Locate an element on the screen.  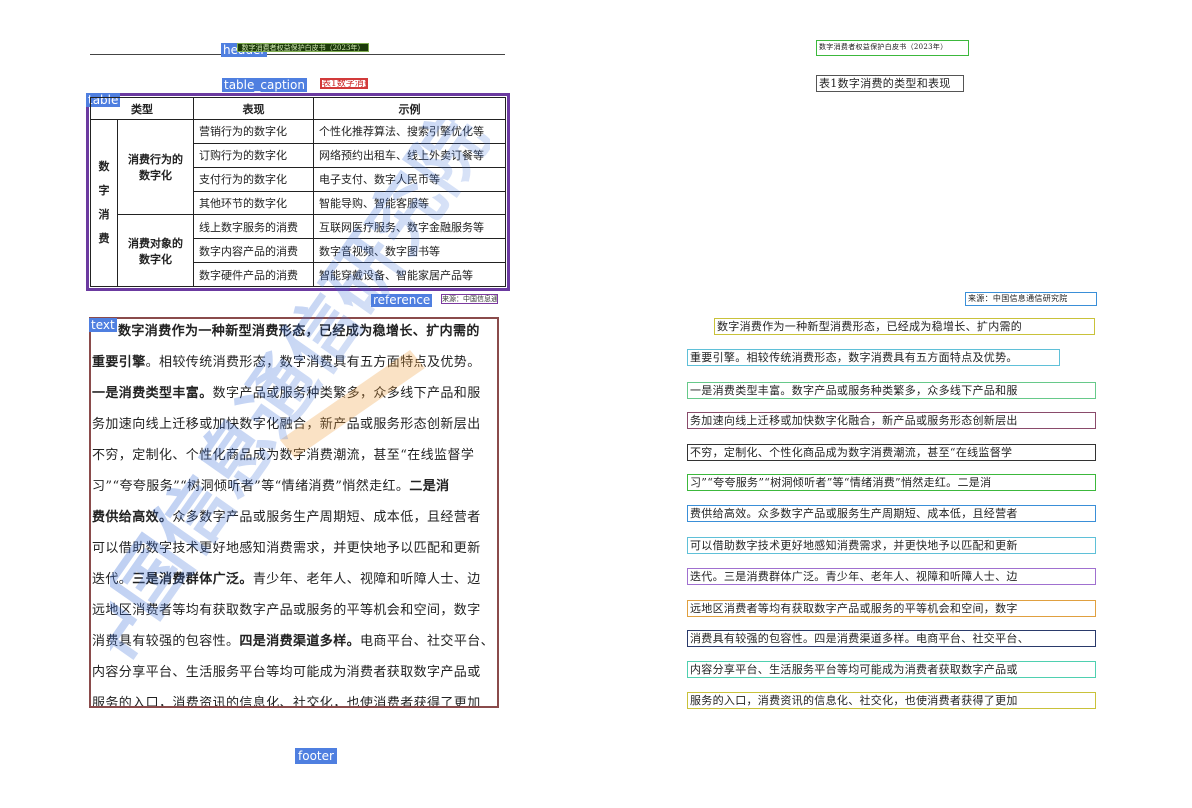
right-text-line: 消费具有较强的包容性。四是消费渠道多样。电商平台、社交平台、 is located at coordinates (891, 638).